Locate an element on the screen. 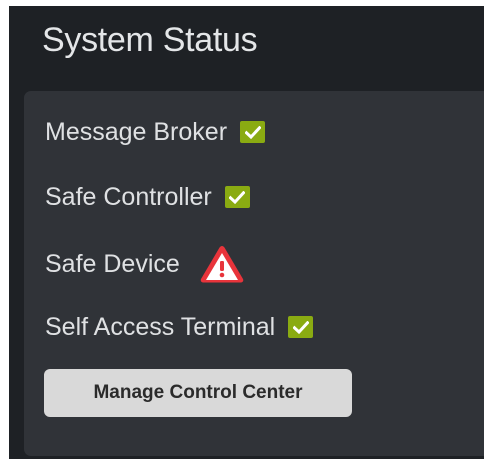 Image resolution: width=484 pixels, height=459 pixels. status-row-message-broker: Message Broker is located at coordinates (155, 132).